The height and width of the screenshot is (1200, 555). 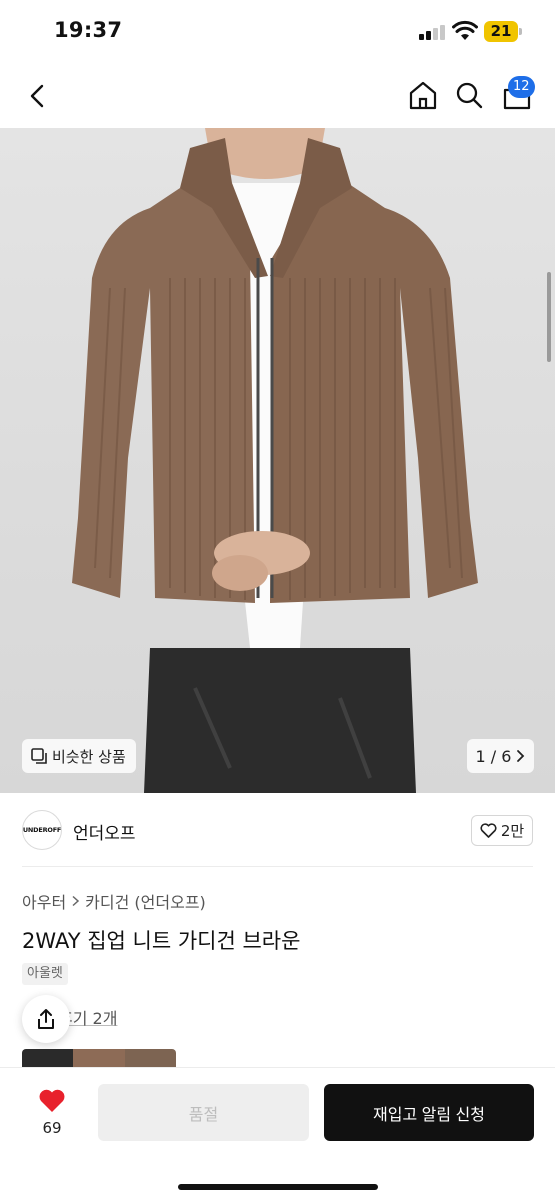 I want to click on back-icon, so click(x=38, y=96).